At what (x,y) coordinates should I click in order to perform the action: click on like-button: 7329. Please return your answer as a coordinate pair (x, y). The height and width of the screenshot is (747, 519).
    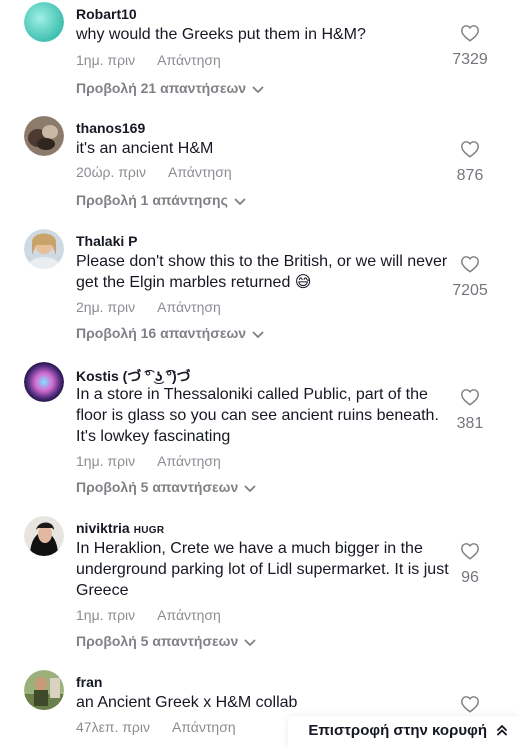
    Looking at the image, I should click on (470, 46).